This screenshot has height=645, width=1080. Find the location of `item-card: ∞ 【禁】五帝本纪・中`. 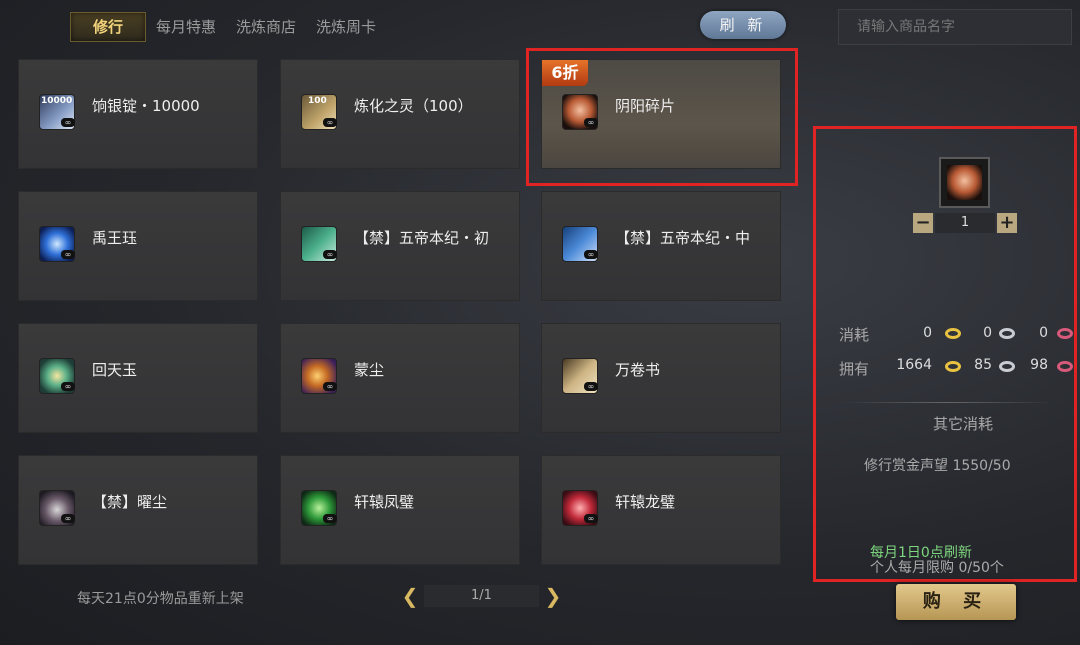

item-card: ∞ 【禁】五帝本纪・中 is located at coordinates (661, 246).